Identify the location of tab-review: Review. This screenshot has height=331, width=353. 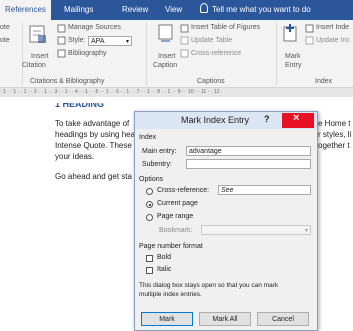
(135, 10).